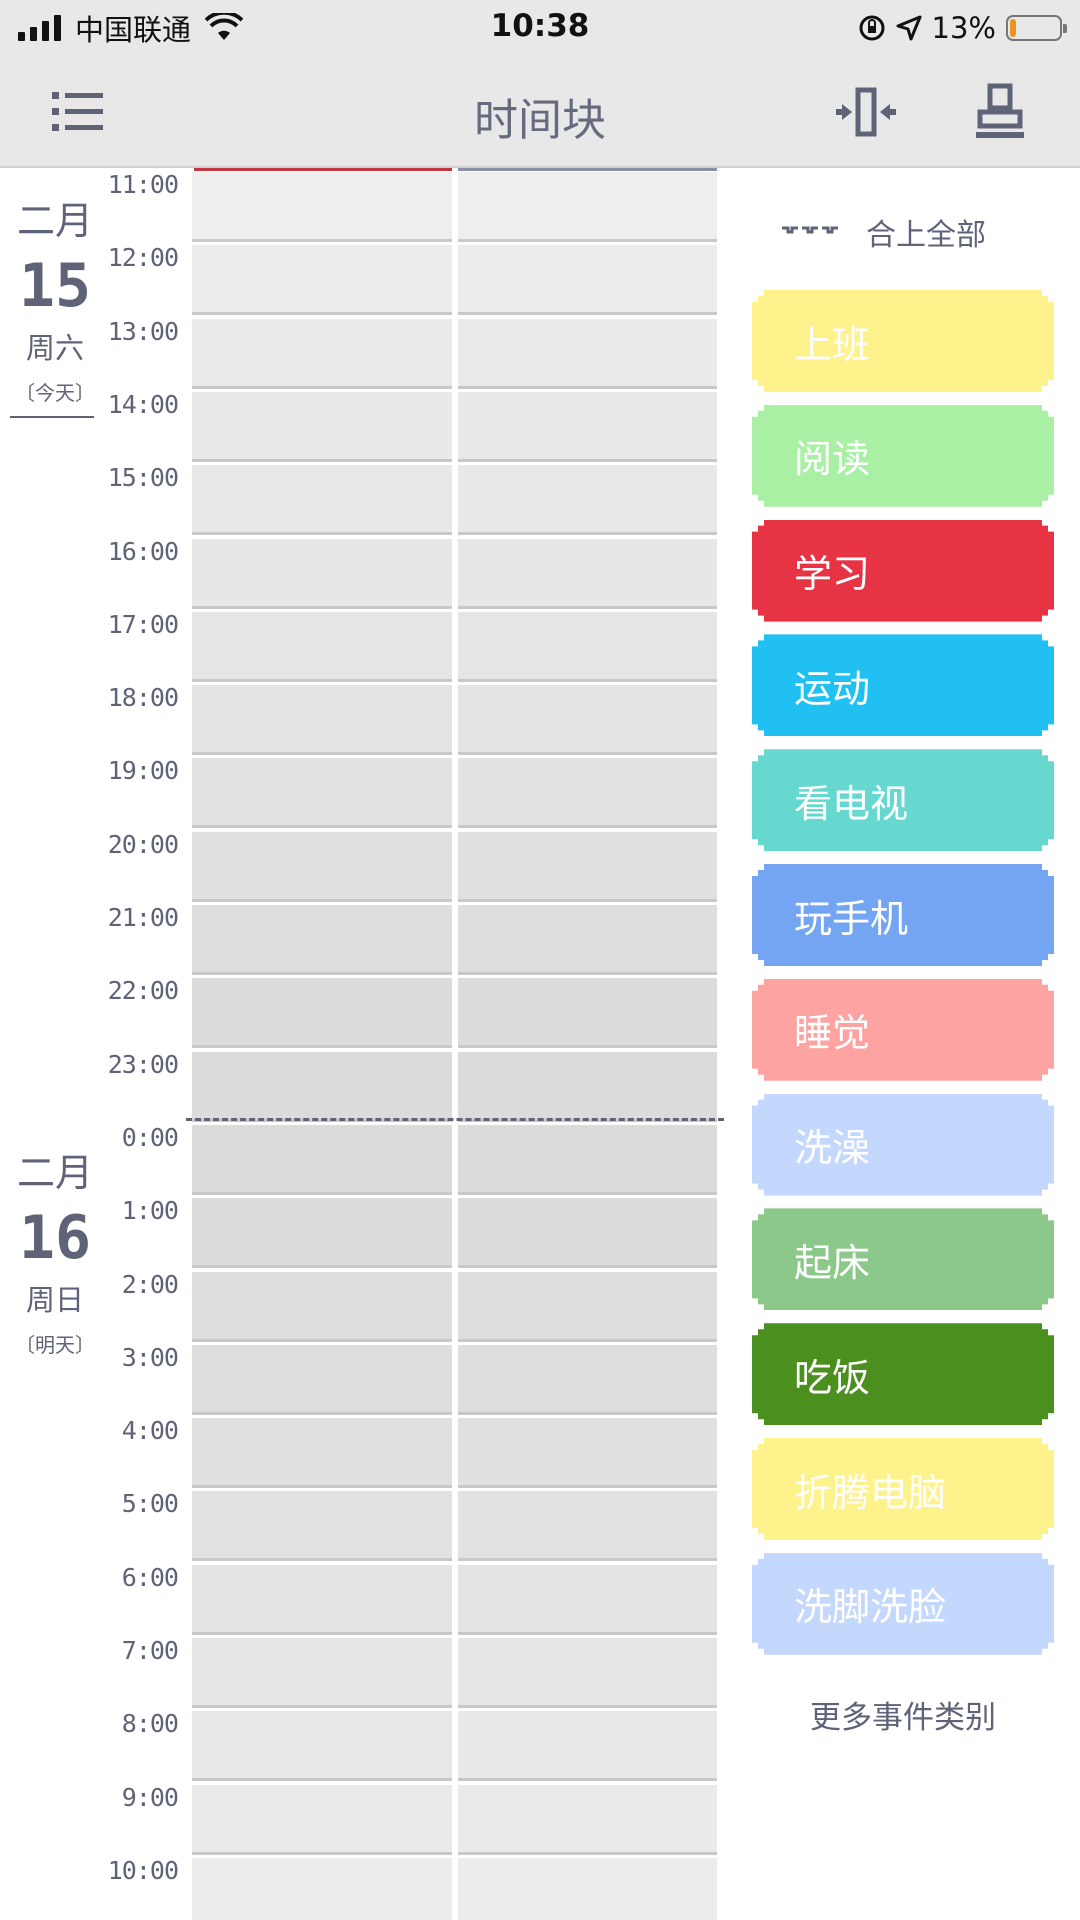 Image resolution: width=1080 pixels, height=1920 pixels. I want to click on category-button: 运动, so click(903, 685).